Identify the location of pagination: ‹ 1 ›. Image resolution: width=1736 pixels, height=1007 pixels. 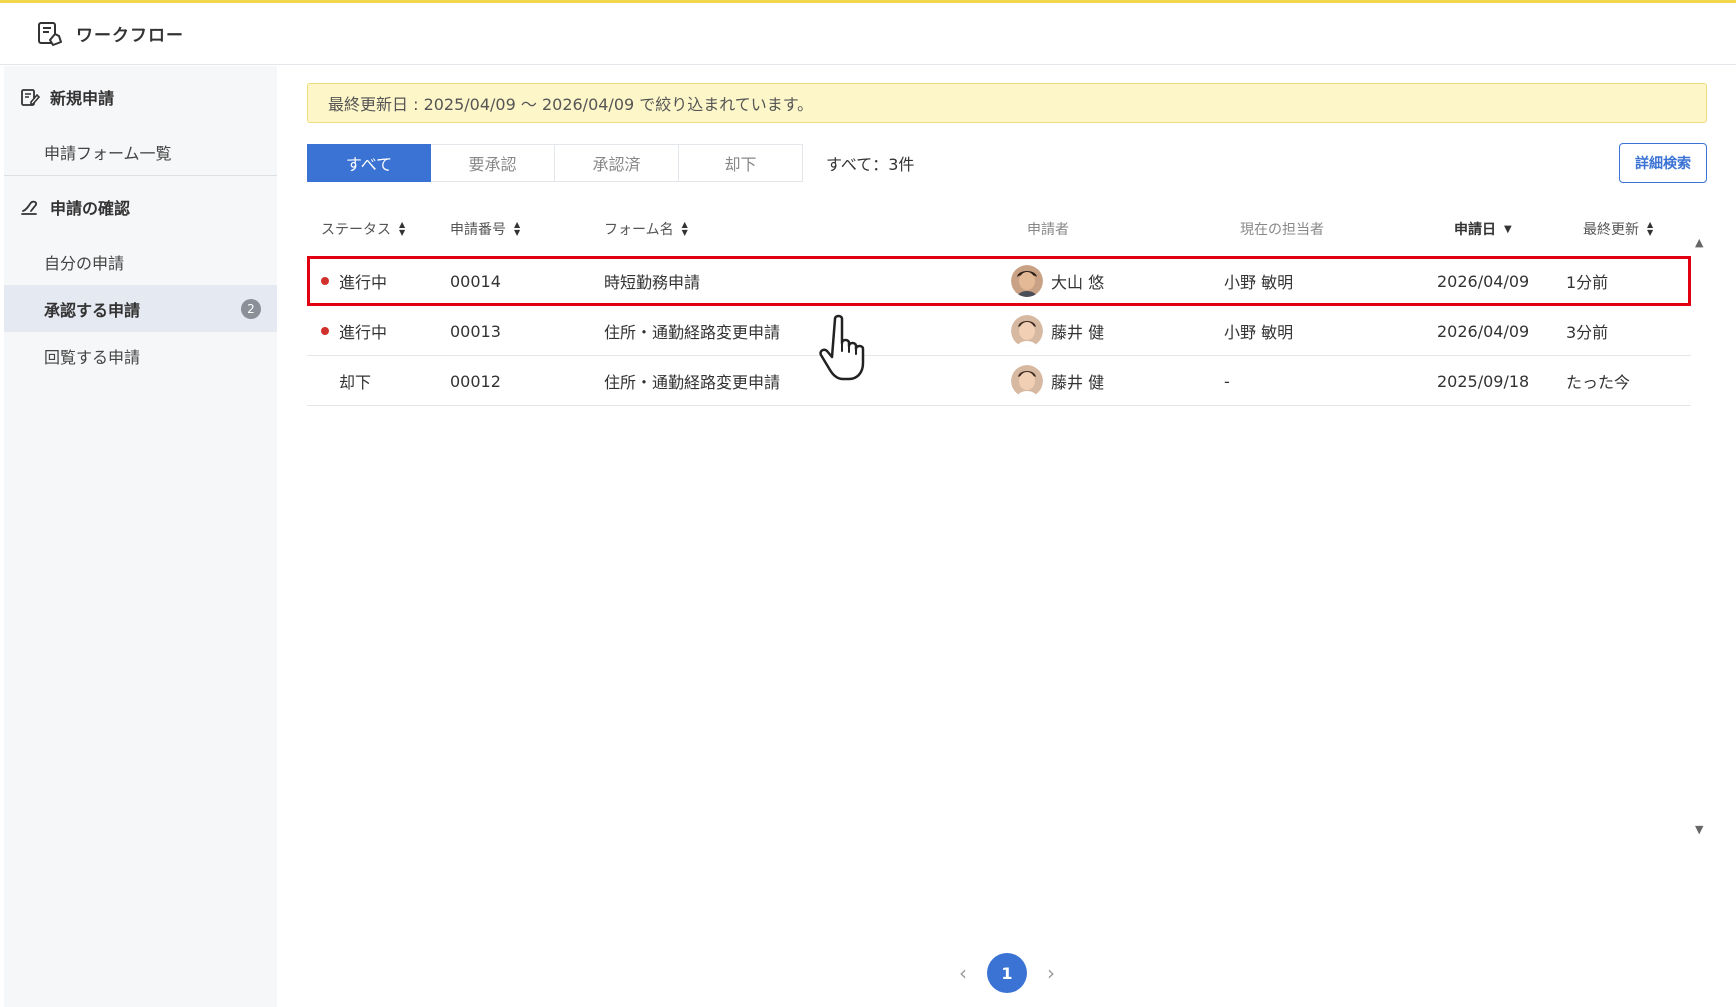
(1007, 973).